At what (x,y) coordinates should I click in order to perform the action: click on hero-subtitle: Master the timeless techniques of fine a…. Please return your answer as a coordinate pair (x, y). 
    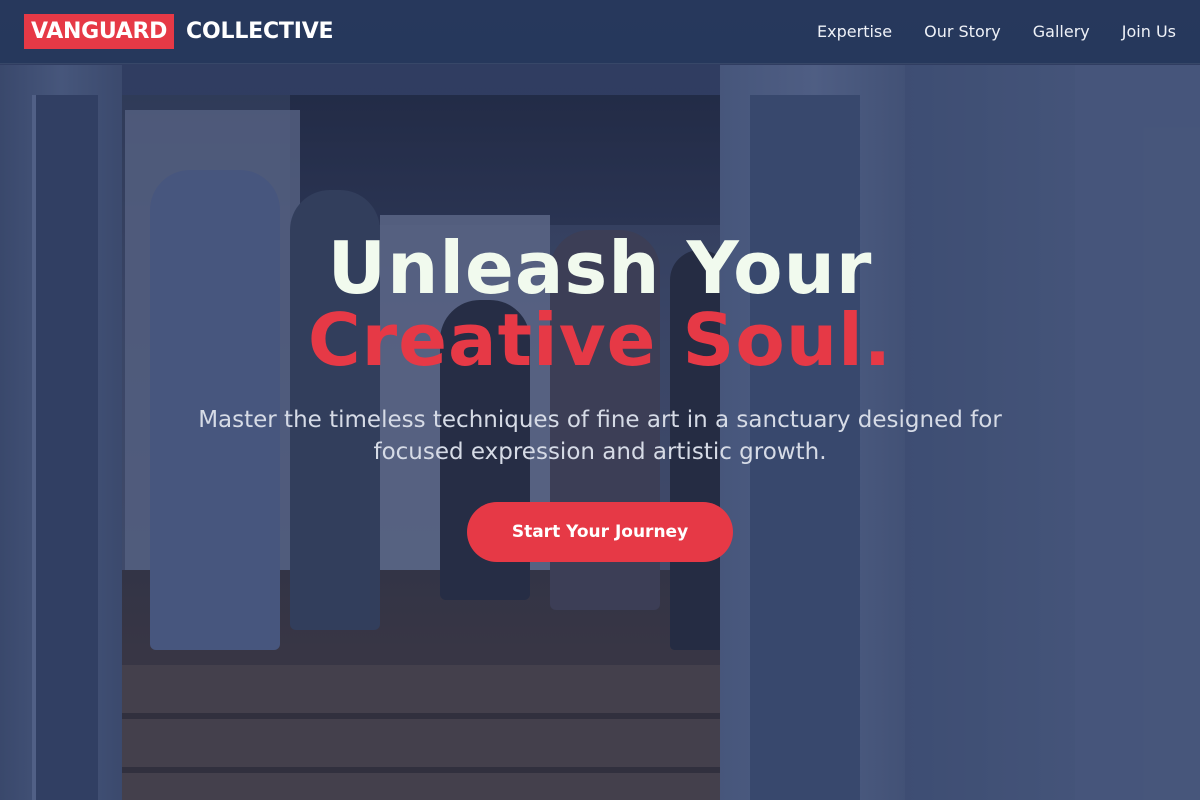
    Looking at the image, I should click on (600, 436).